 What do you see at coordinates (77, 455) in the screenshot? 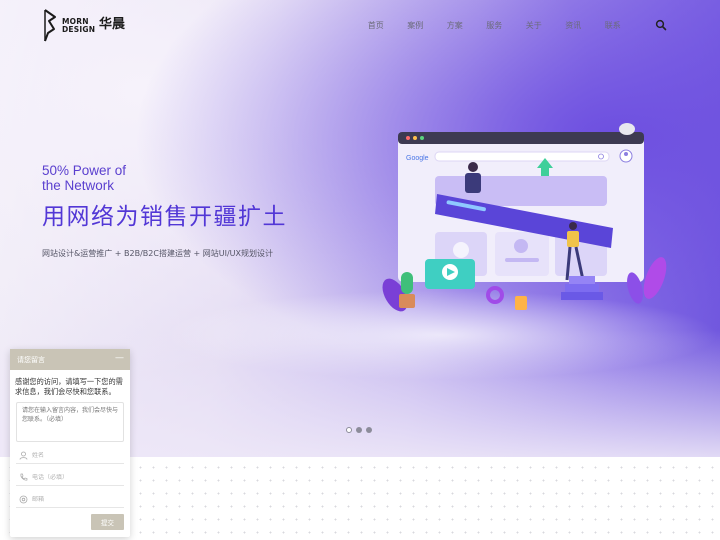
I see `chat-name-input` at bounding box center [77, 455].